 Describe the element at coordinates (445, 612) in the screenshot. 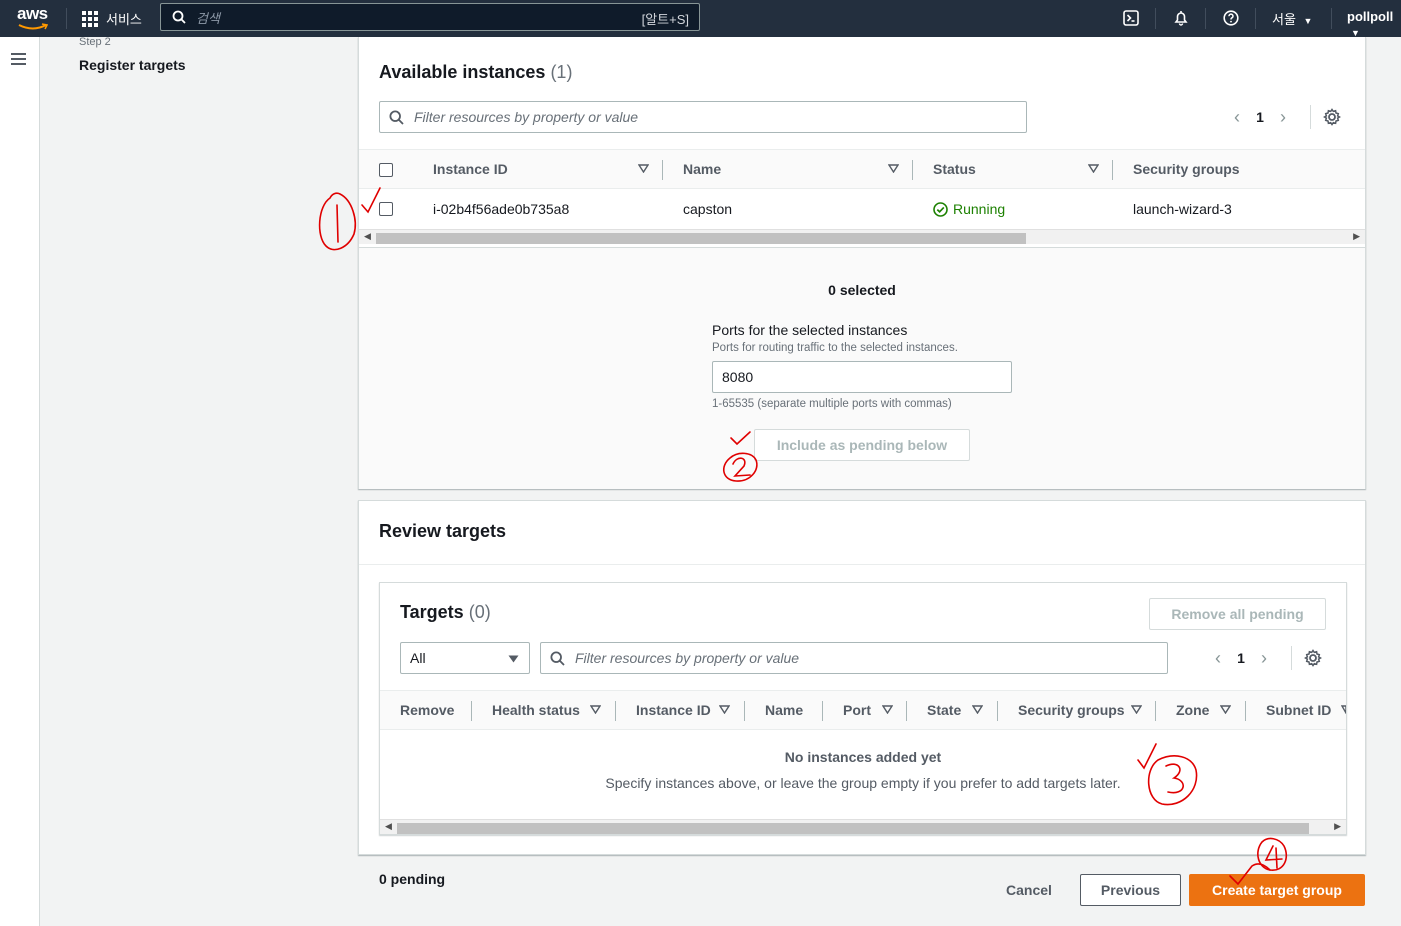

I see `targets-heading: Targets (0)` at that location.